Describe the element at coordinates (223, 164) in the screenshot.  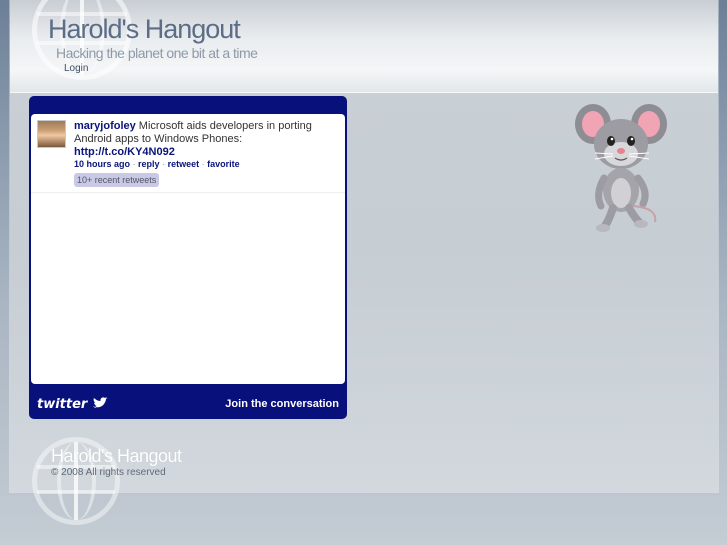
I see `tweet-favorite-link: favorite` at that location.